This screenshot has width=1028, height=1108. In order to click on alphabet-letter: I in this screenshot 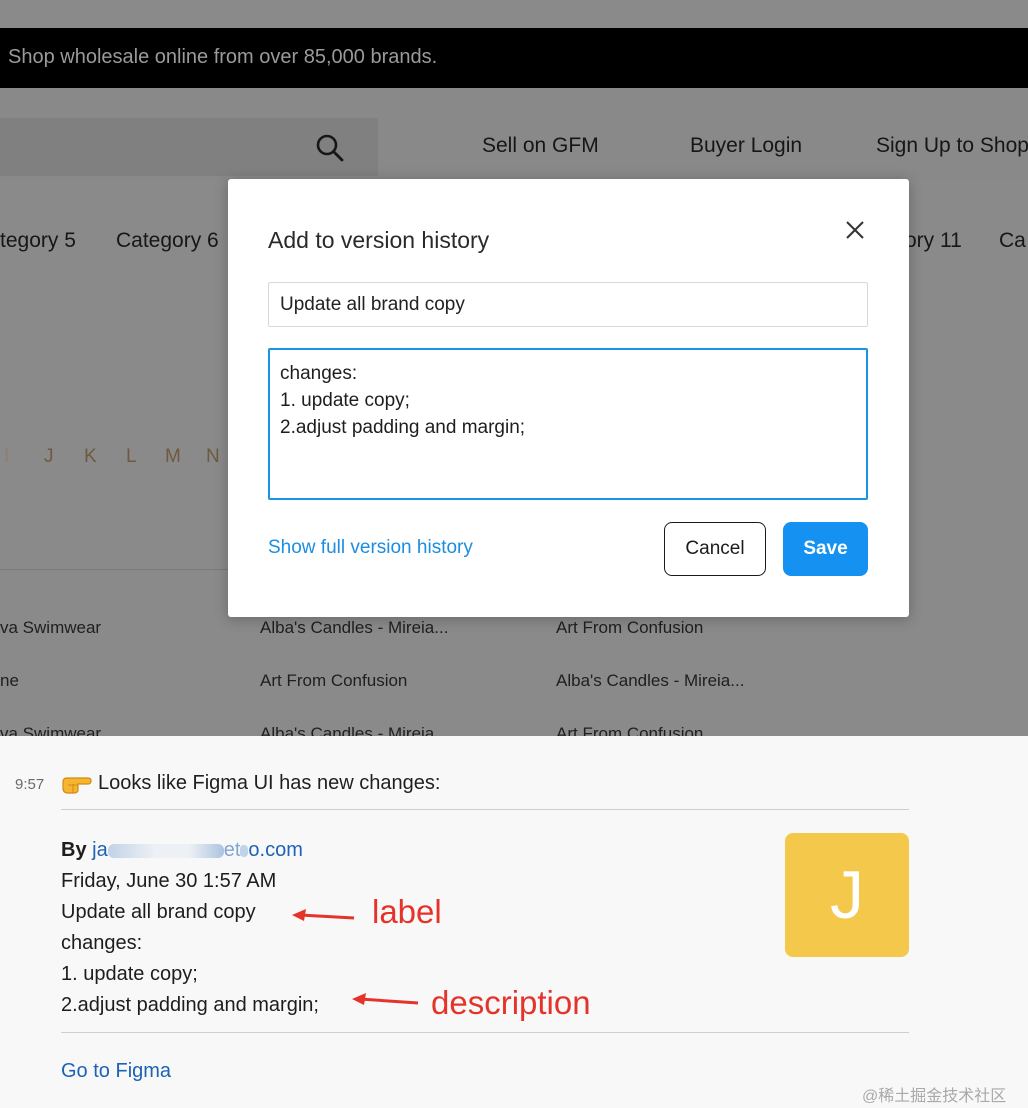, I will do `click(6, 457)`.